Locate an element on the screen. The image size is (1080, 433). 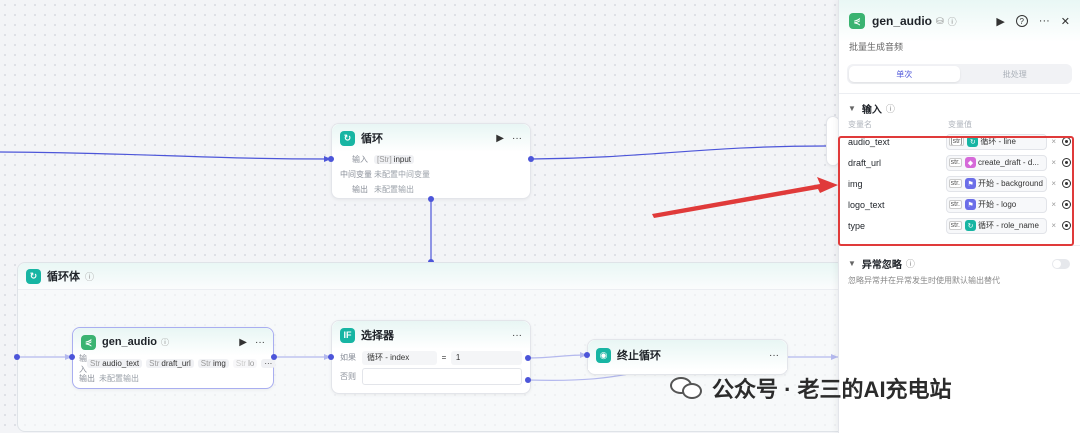
else-branch is located at coordinates (442, 376).